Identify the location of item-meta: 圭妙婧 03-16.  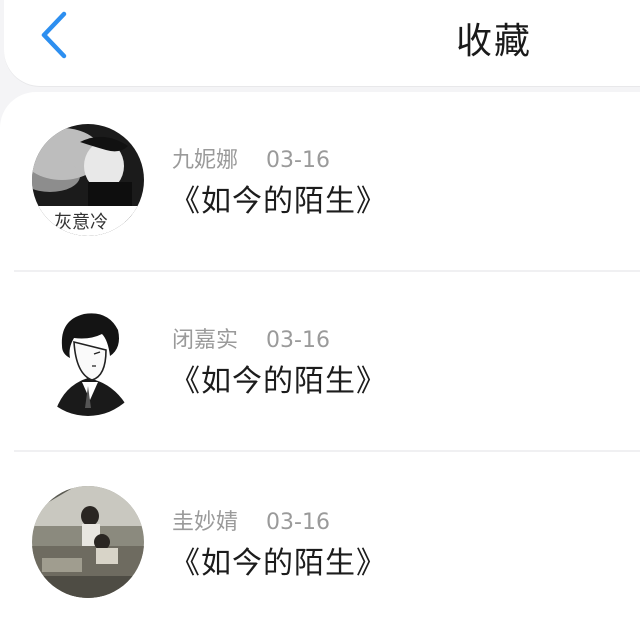
(251, 520).